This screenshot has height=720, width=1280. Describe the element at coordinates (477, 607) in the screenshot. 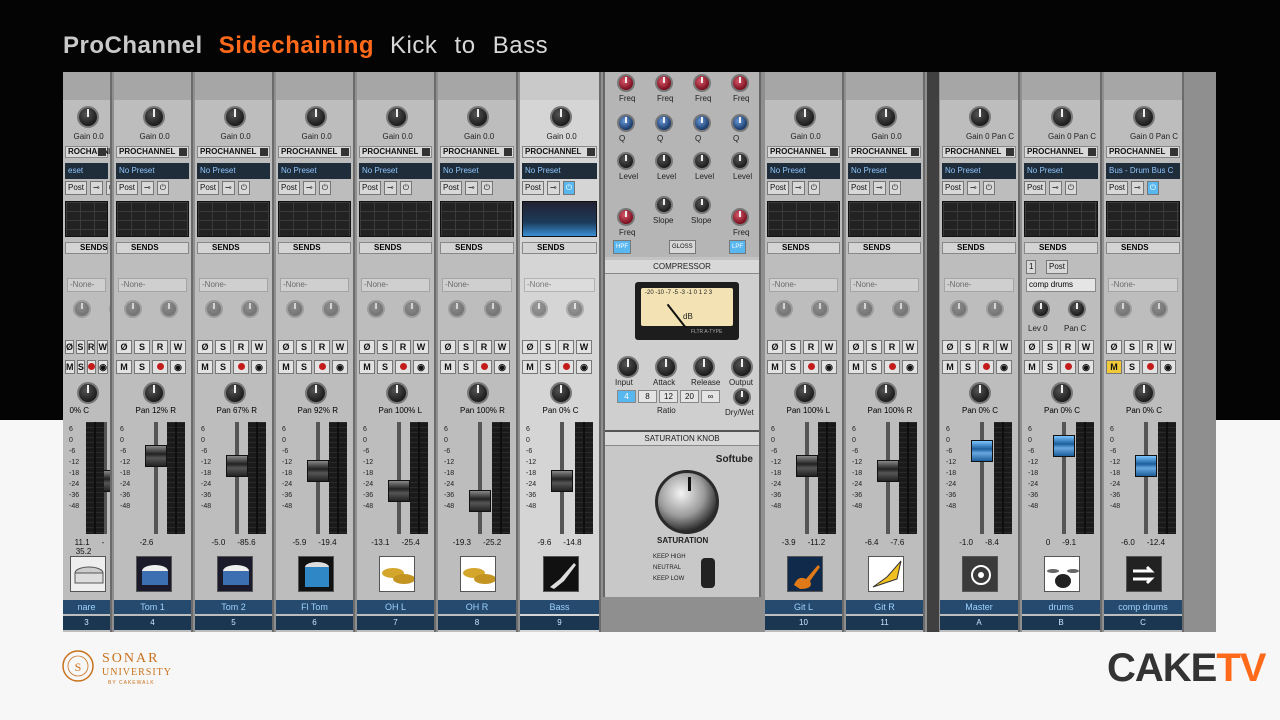

I see `track-name: OH R` at that location.